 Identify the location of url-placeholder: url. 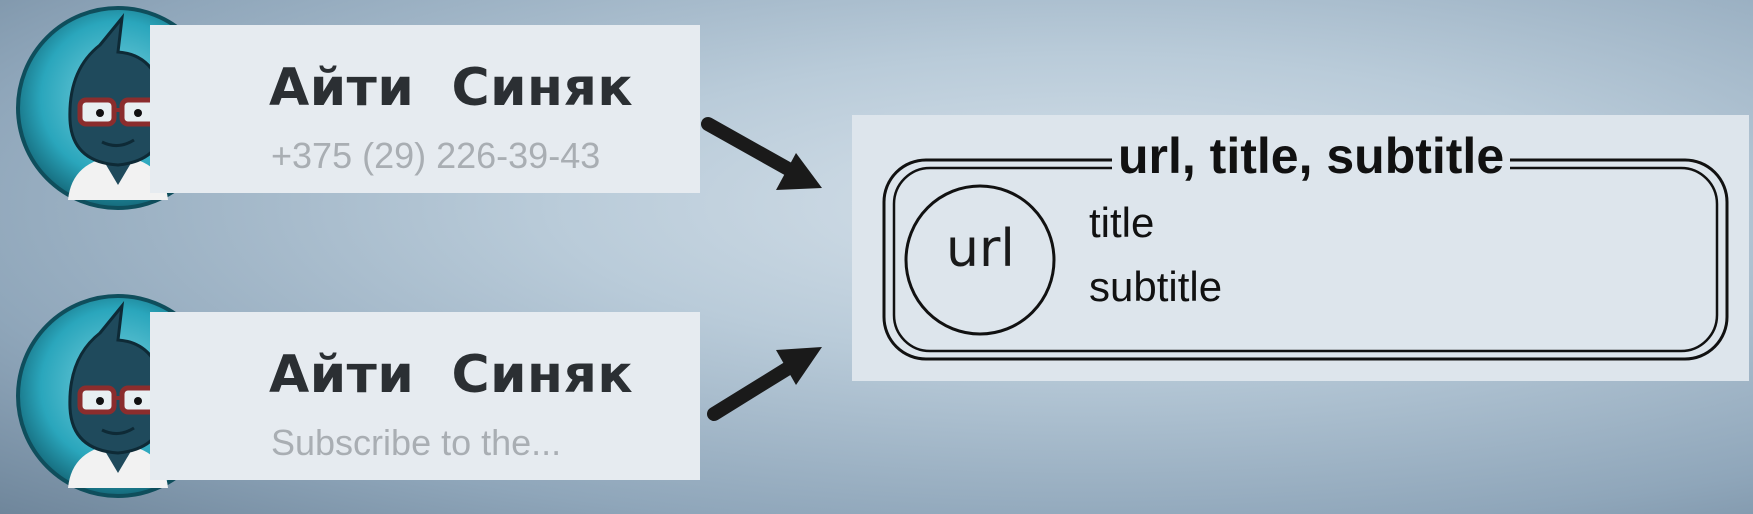
(980, 249).